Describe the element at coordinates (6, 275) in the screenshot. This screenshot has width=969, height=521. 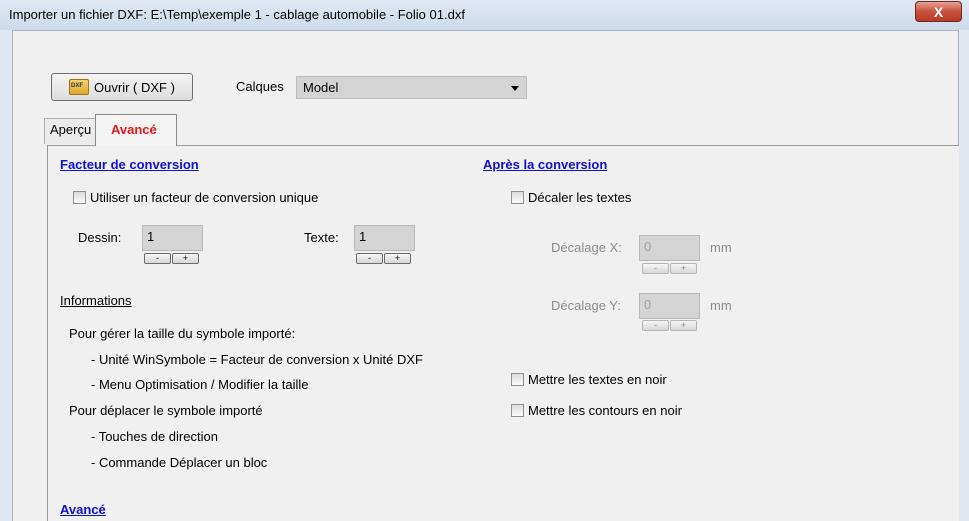
I see `window-left-border` at that location.